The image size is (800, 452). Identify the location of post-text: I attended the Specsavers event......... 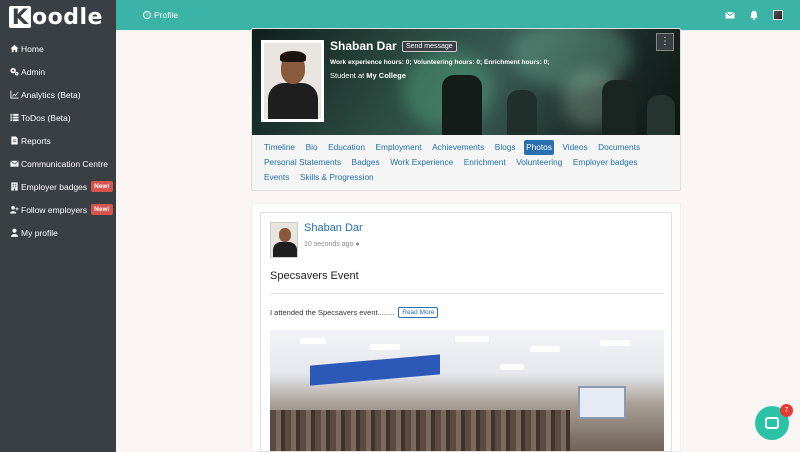
(332, 312).